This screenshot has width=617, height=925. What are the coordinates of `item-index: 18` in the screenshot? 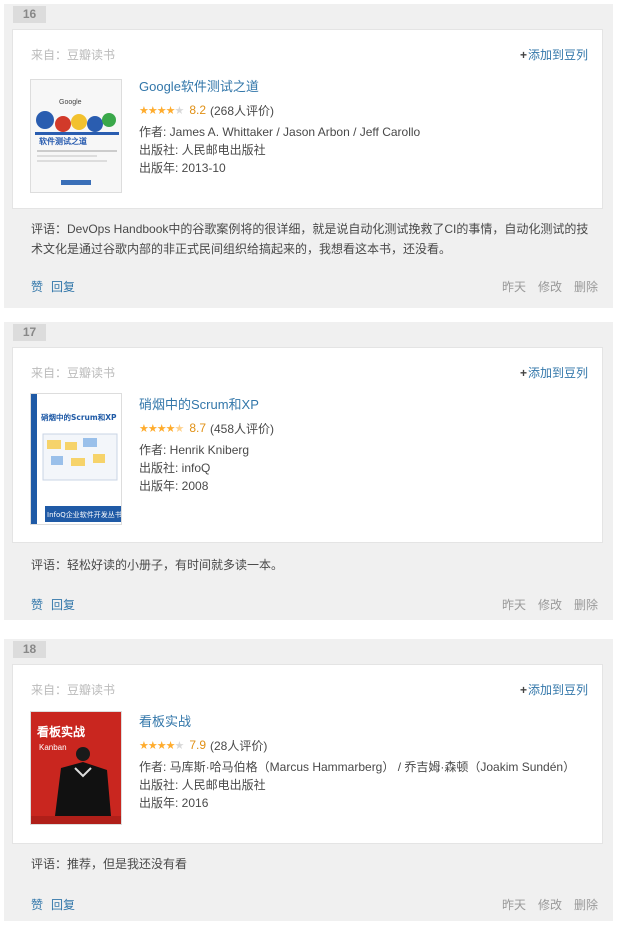 It's located at (29, 649).